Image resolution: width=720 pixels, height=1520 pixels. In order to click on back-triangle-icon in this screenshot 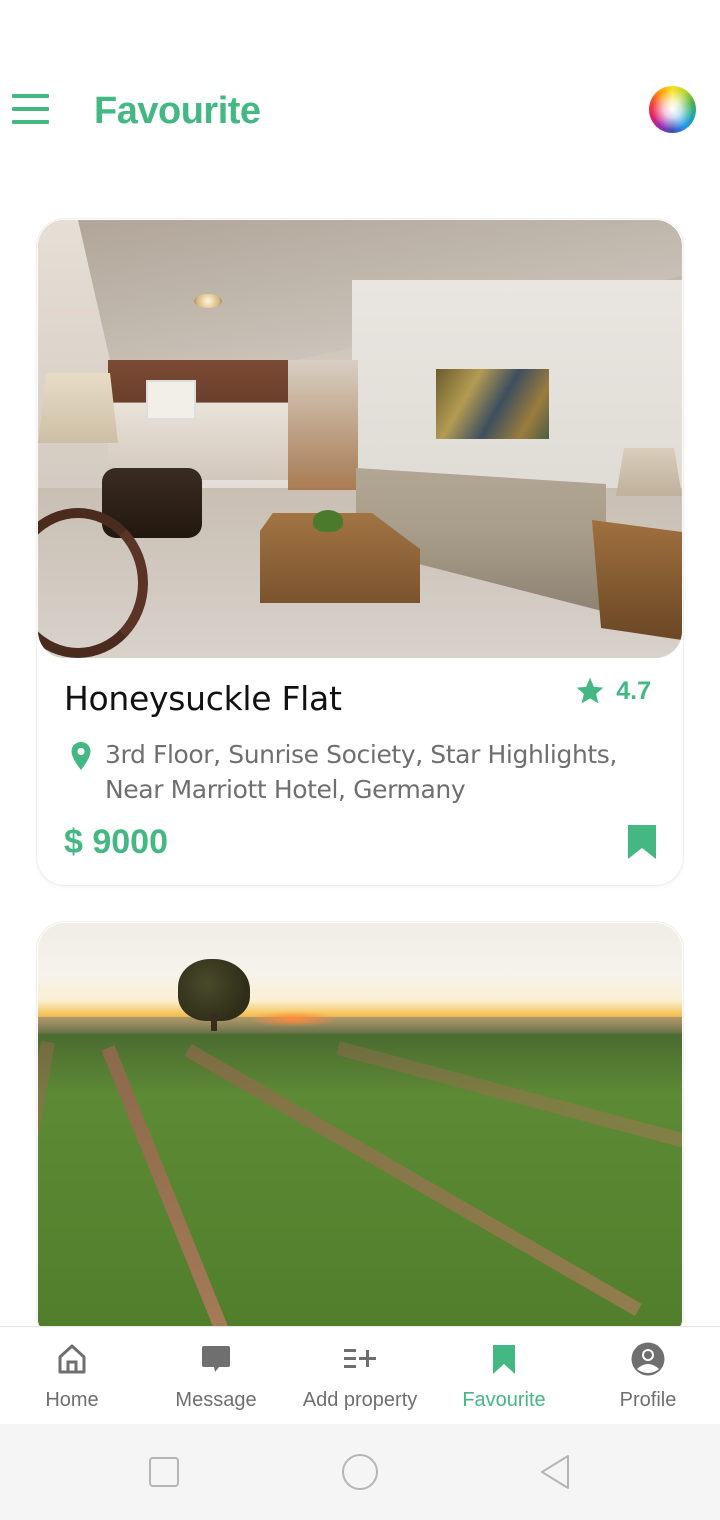, I will do `click(556, 1472)`.